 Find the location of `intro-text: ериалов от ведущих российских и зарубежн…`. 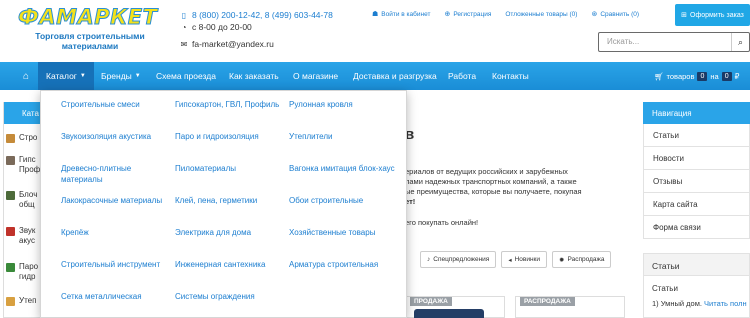

intro-text: ериалов от ведущих российских и зарубежн… is located at coordinates (493, 186).